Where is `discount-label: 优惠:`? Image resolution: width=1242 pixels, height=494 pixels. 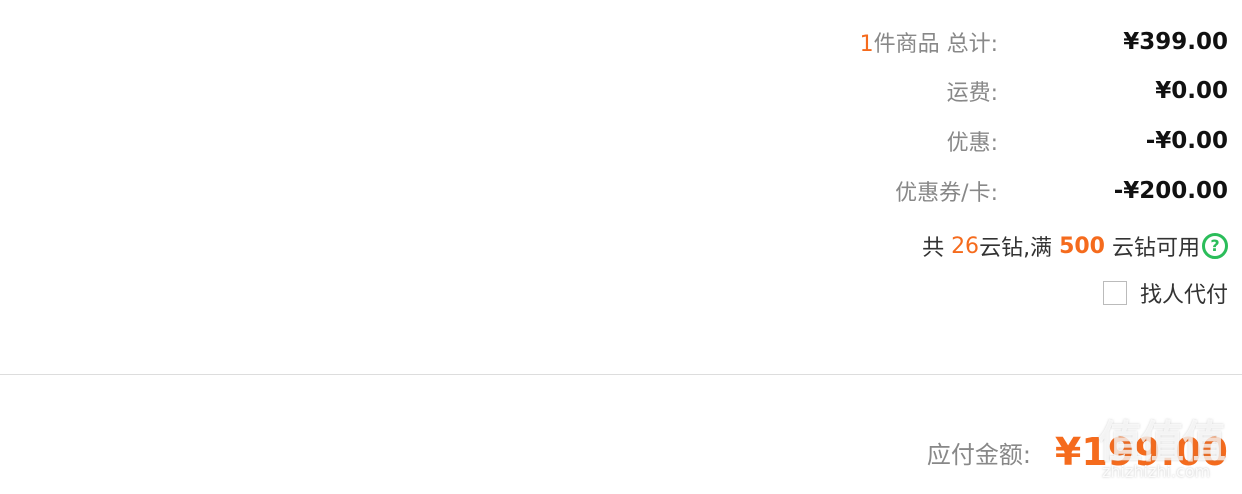
discount-label: 优惠: is located at coordinates (972, 143).